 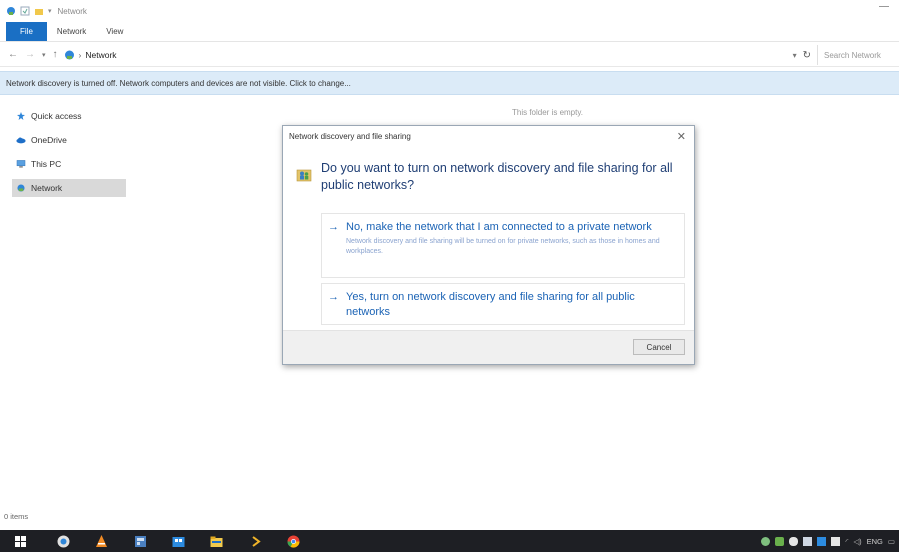 What do you see at coordinates (780, 541) in the screenshot?
I see `security-tray-icon` at bounding box center [780, 541].